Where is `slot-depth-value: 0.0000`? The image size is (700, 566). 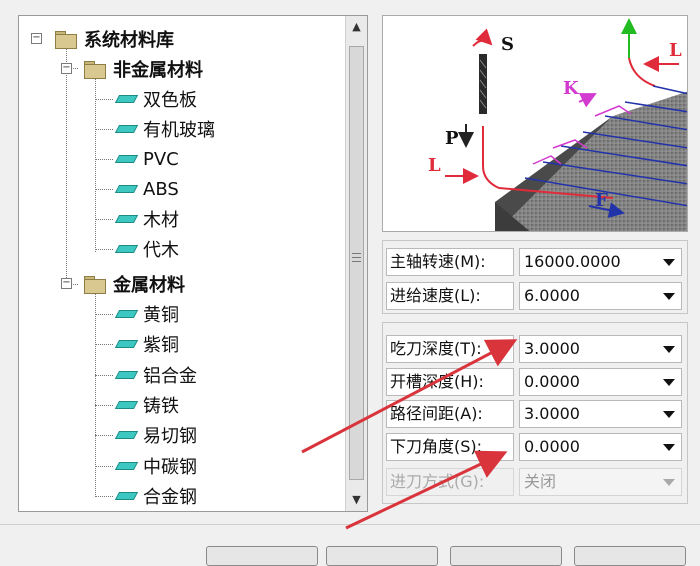 slot-depth-value: 0.0000 is located at coordinates (552, 381).